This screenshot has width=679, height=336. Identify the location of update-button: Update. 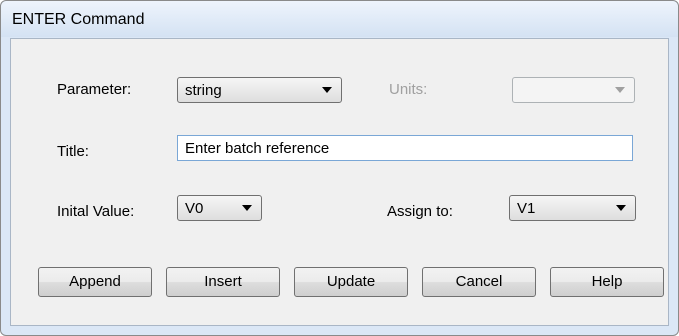
(351, 282).